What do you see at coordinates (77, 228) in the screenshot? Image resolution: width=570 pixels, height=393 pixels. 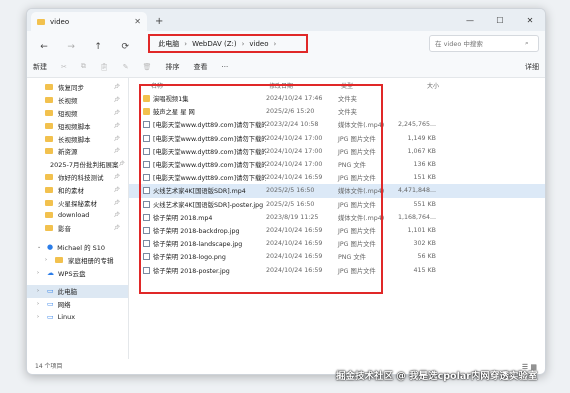 I see `sidebar-item: 影音 📌︎` at bounding box center [77, 228].